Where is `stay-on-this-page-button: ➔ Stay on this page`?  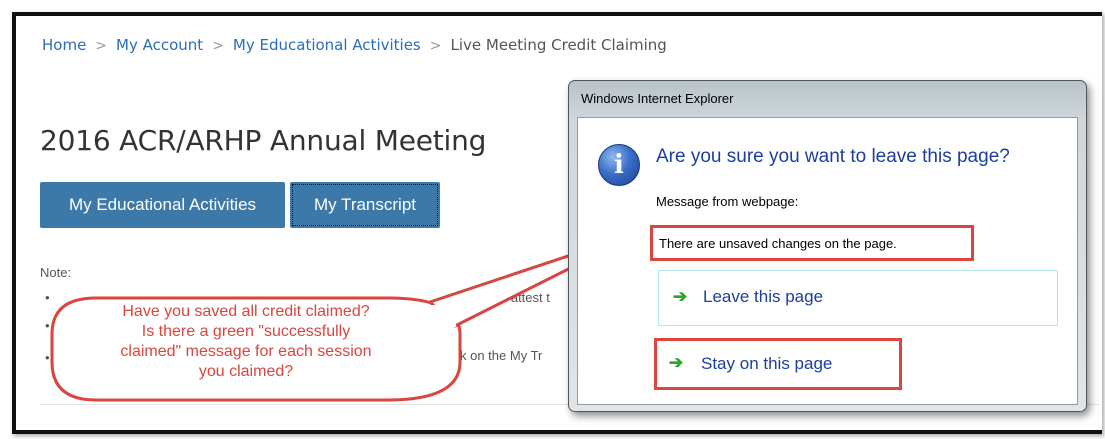
stay-on-this-page-button: ➔ Stay on this page is located at coordinates (778, 364).